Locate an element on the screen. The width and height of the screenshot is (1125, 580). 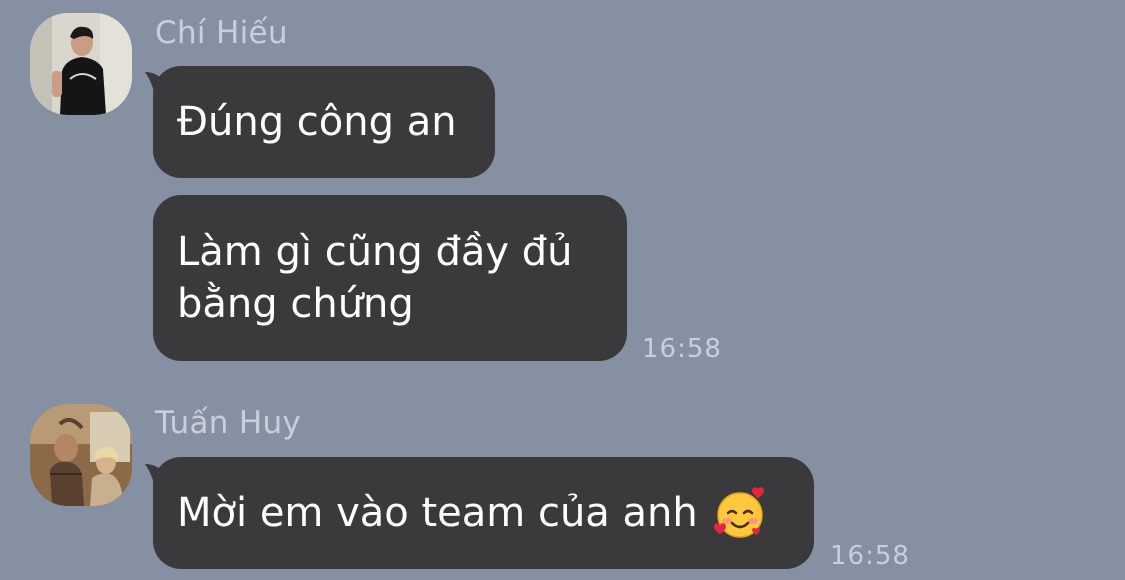
smiling-face-with-hearts-emoji is located at coordinates (738, 512).